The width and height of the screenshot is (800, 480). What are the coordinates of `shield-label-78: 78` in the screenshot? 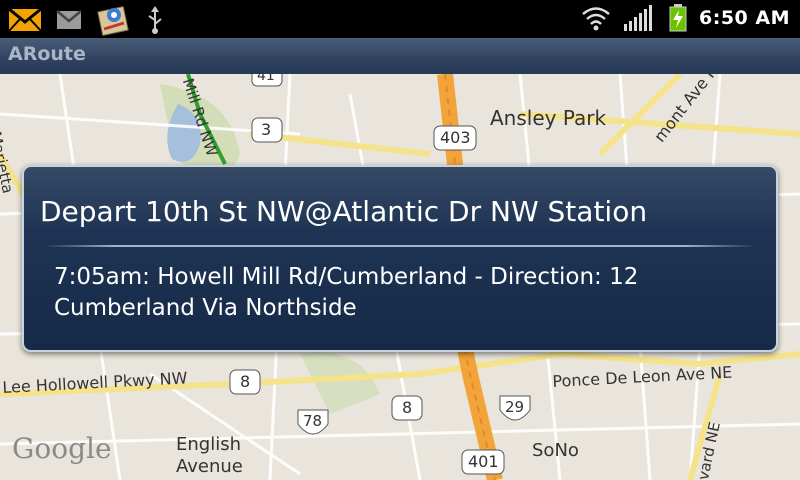 It's located at (313, 421).